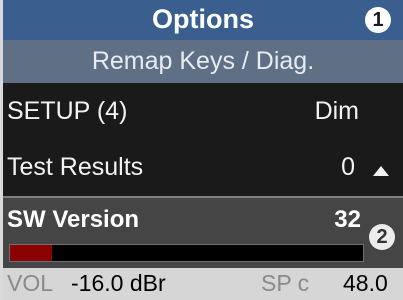 The height and width of the screenshot is (300, 403). I want to click on remap-keys-diag-label: Remap Keys / Diag., so click(203, 61).